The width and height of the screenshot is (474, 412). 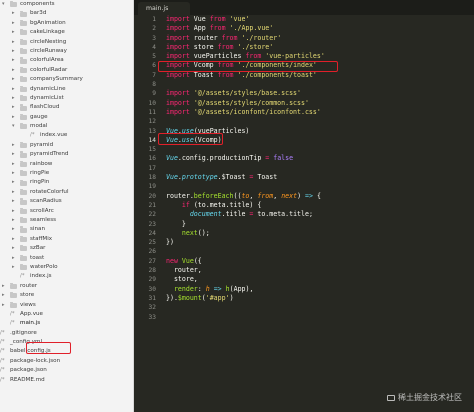 What do you see at coordinates (66, 51) in the screenshot?
I see `tree-folder: ▸ circleRunway` at bounding box center [66, 51].